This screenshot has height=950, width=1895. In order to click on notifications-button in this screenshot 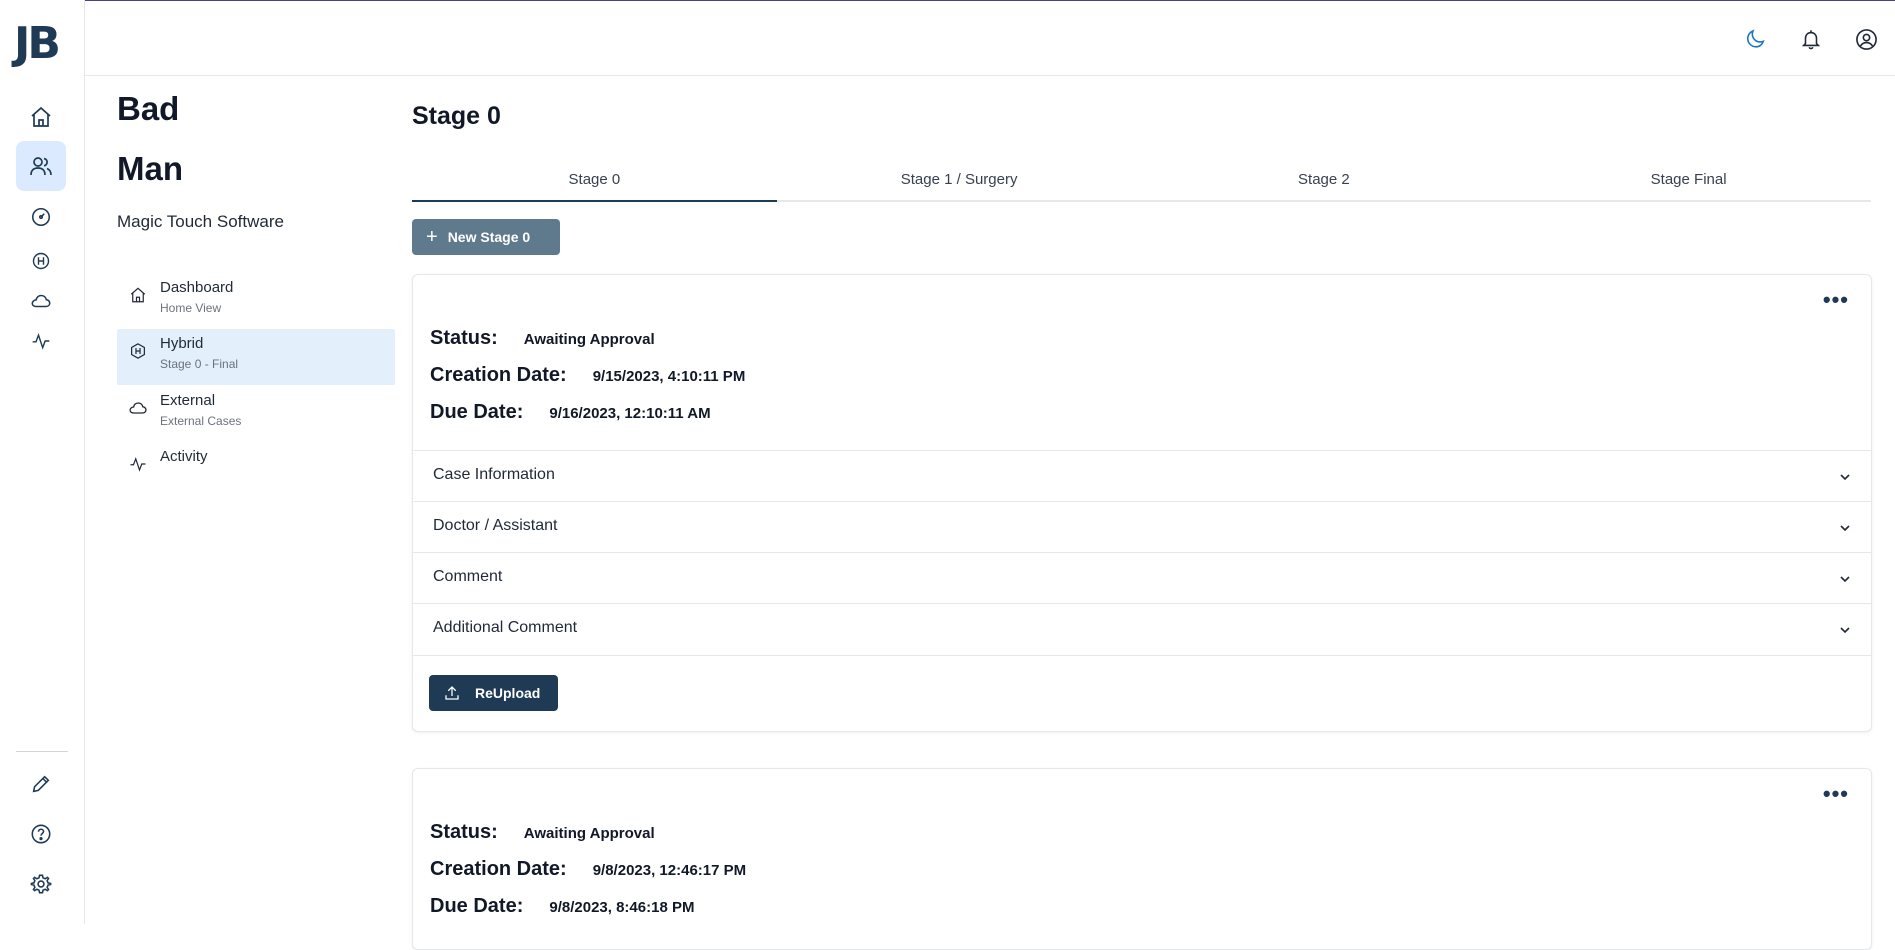, I will do `click(1811, 39)`.